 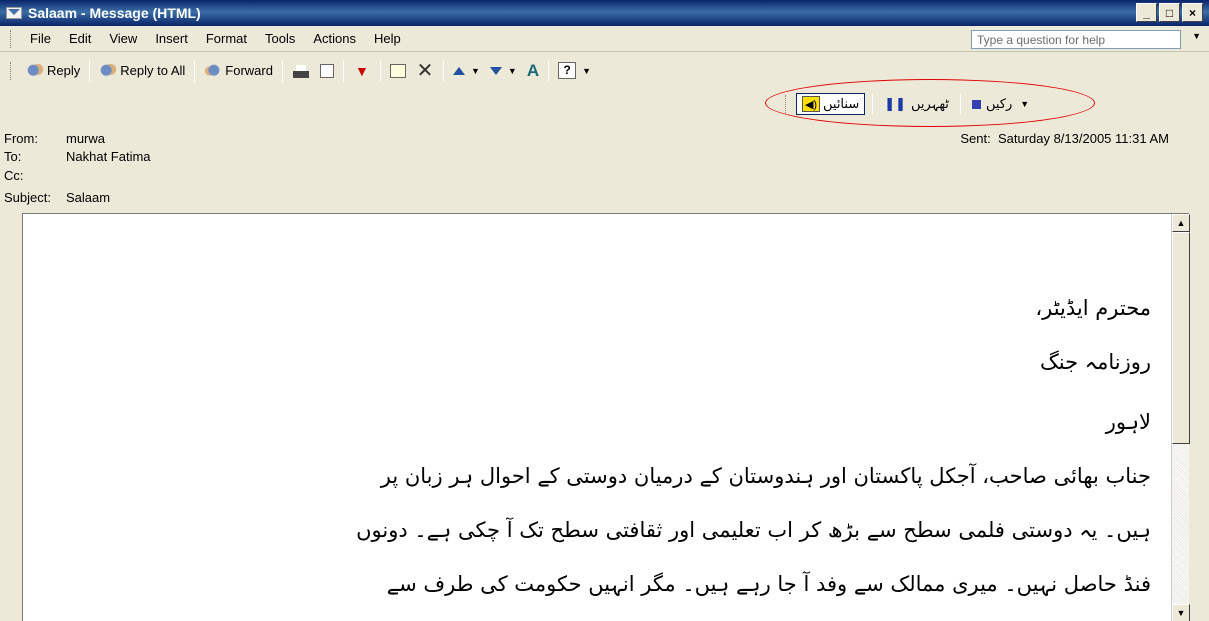 I want to click on from-label: From:, so click(x=21, y=138).